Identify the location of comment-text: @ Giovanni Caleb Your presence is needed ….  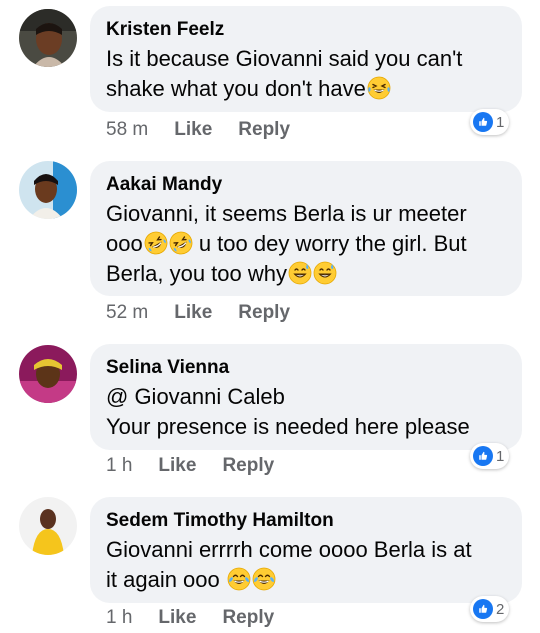
(288, 411).